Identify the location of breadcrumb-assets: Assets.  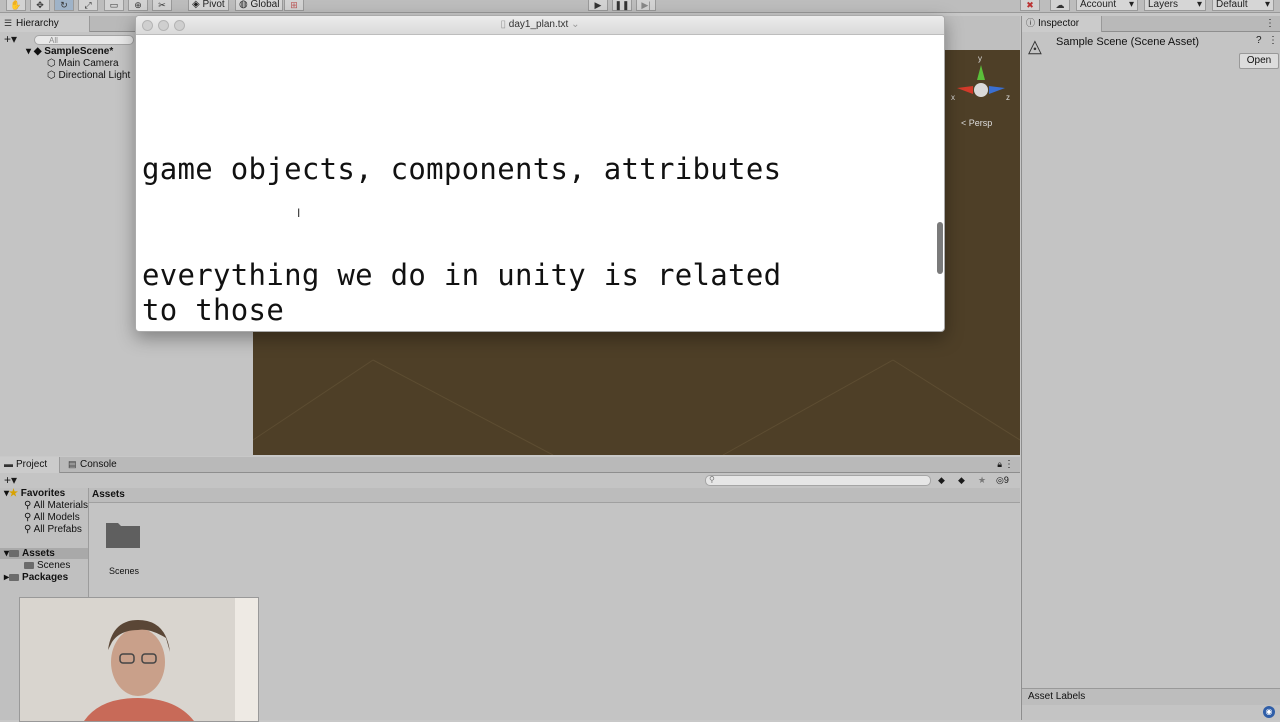
(108, 494).